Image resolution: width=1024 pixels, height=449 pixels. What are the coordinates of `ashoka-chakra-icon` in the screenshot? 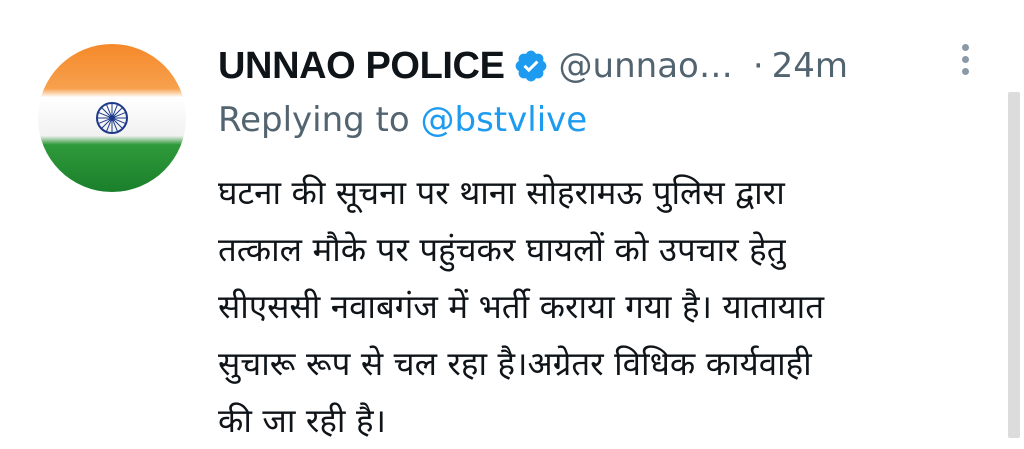 It's located at (112, 118).